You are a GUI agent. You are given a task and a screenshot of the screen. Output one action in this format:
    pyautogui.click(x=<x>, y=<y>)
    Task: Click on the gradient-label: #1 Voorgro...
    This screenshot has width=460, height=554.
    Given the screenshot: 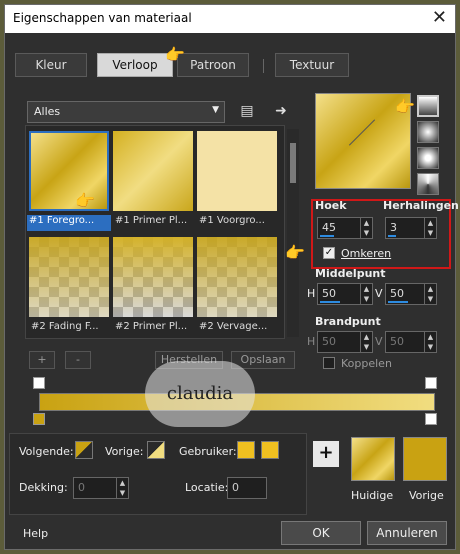 What is the action you would take?
    pyautogui.click(x=232, y=220)
    